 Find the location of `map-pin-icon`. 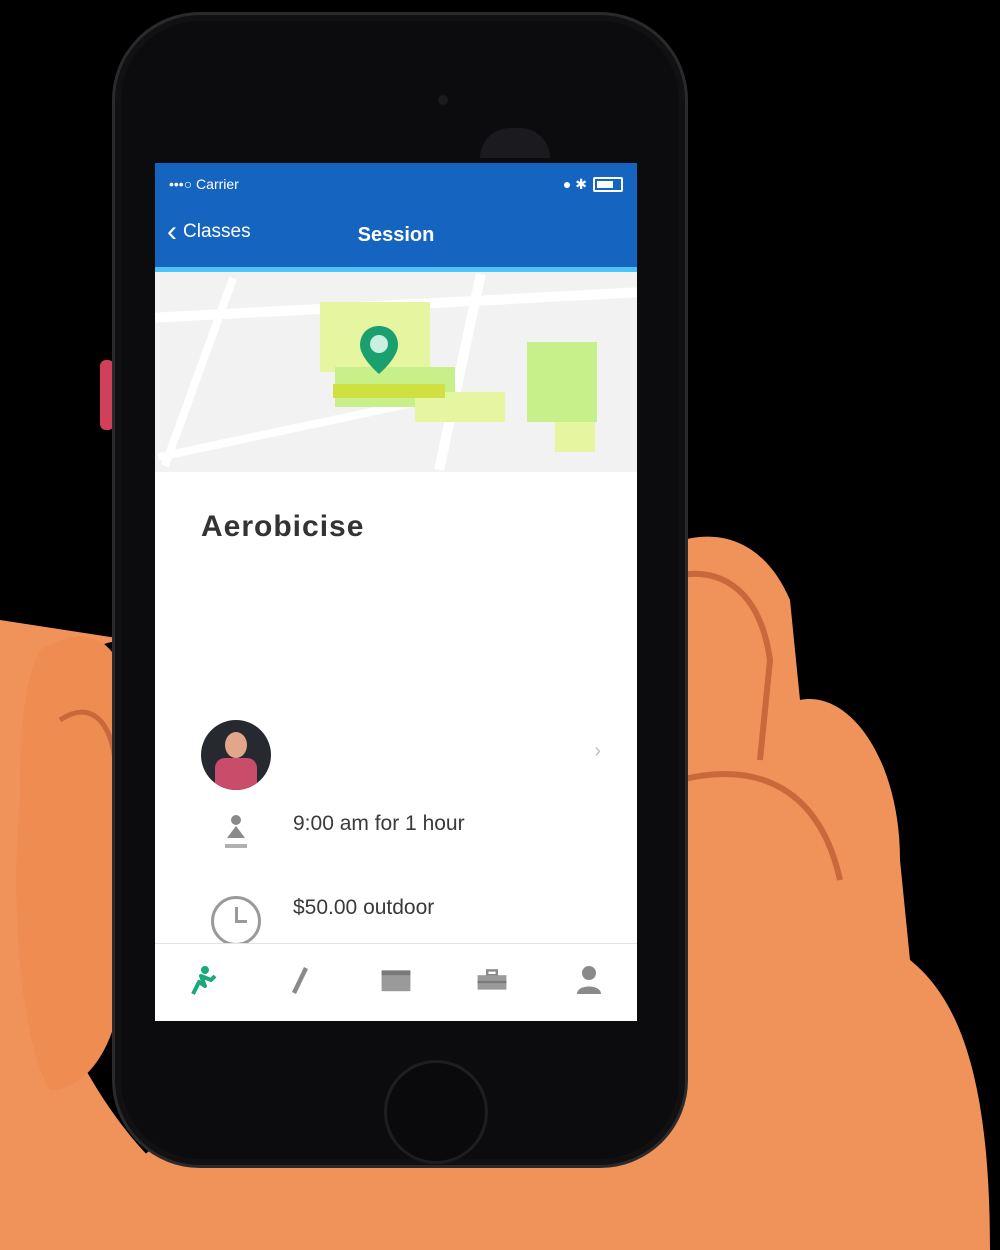

map-pin-icon is located at coordinates (379, 350).